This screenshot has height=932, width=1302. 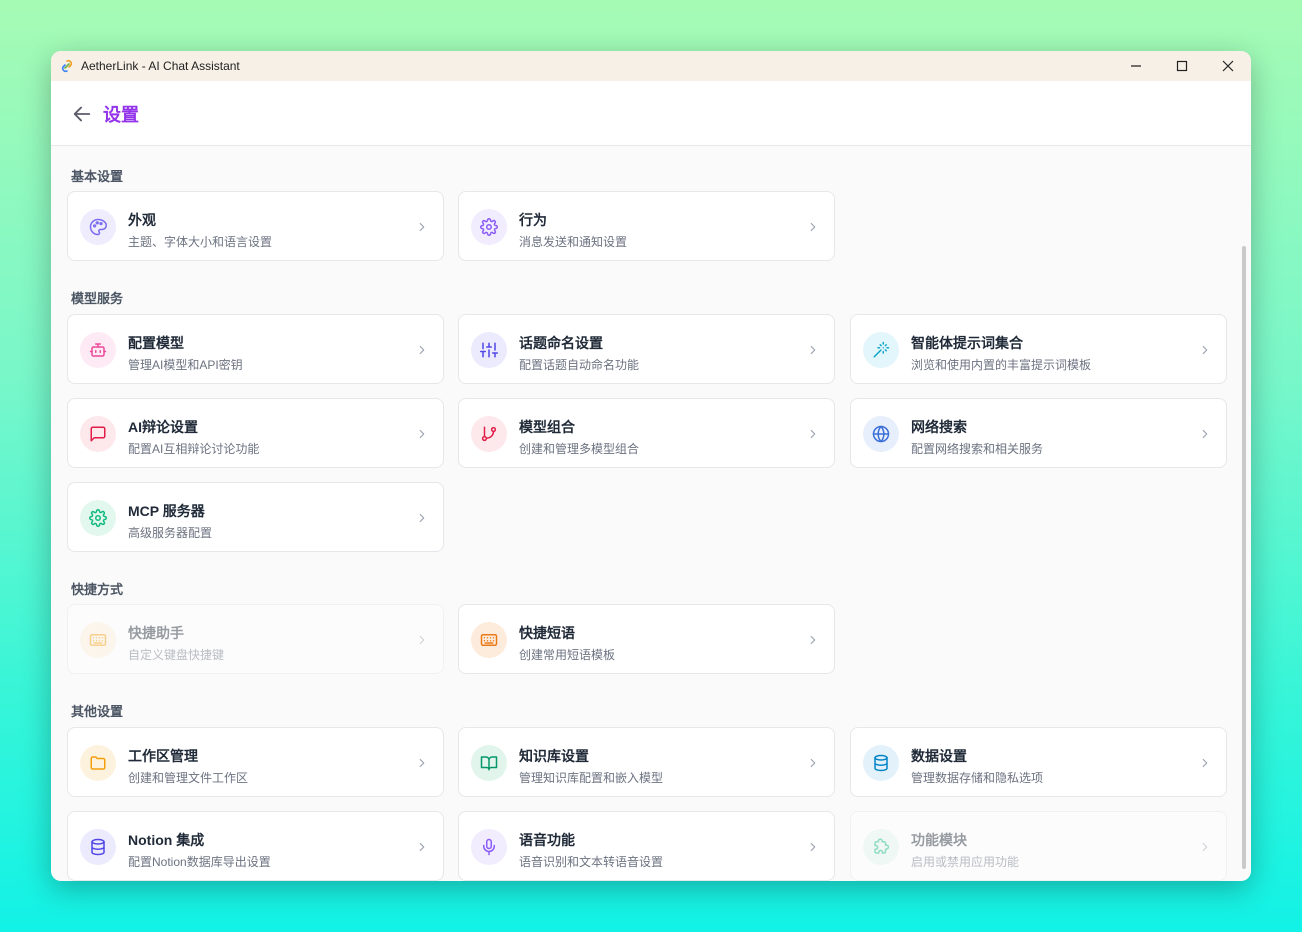 I want to click on card-title: 功能模块, so click(x=939, y=840).